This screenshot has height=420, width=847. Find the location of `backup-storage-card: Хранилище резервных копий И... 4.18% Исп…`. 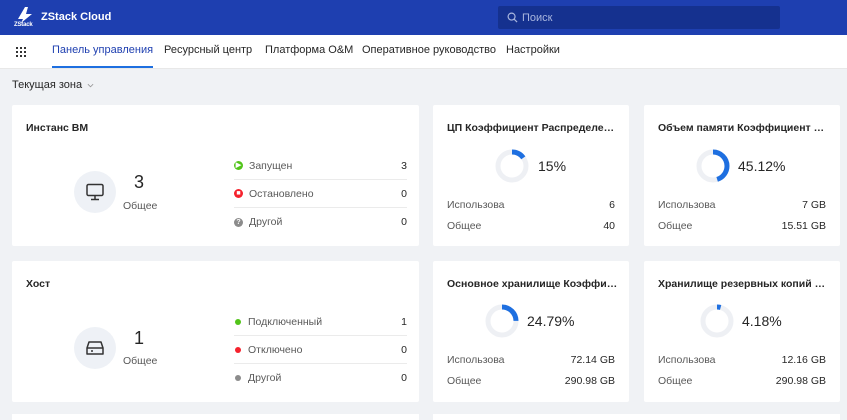

backup-storage-card: Хранилище резервных копий И... 4.18% Исп… is located at coordinates (742, 331).